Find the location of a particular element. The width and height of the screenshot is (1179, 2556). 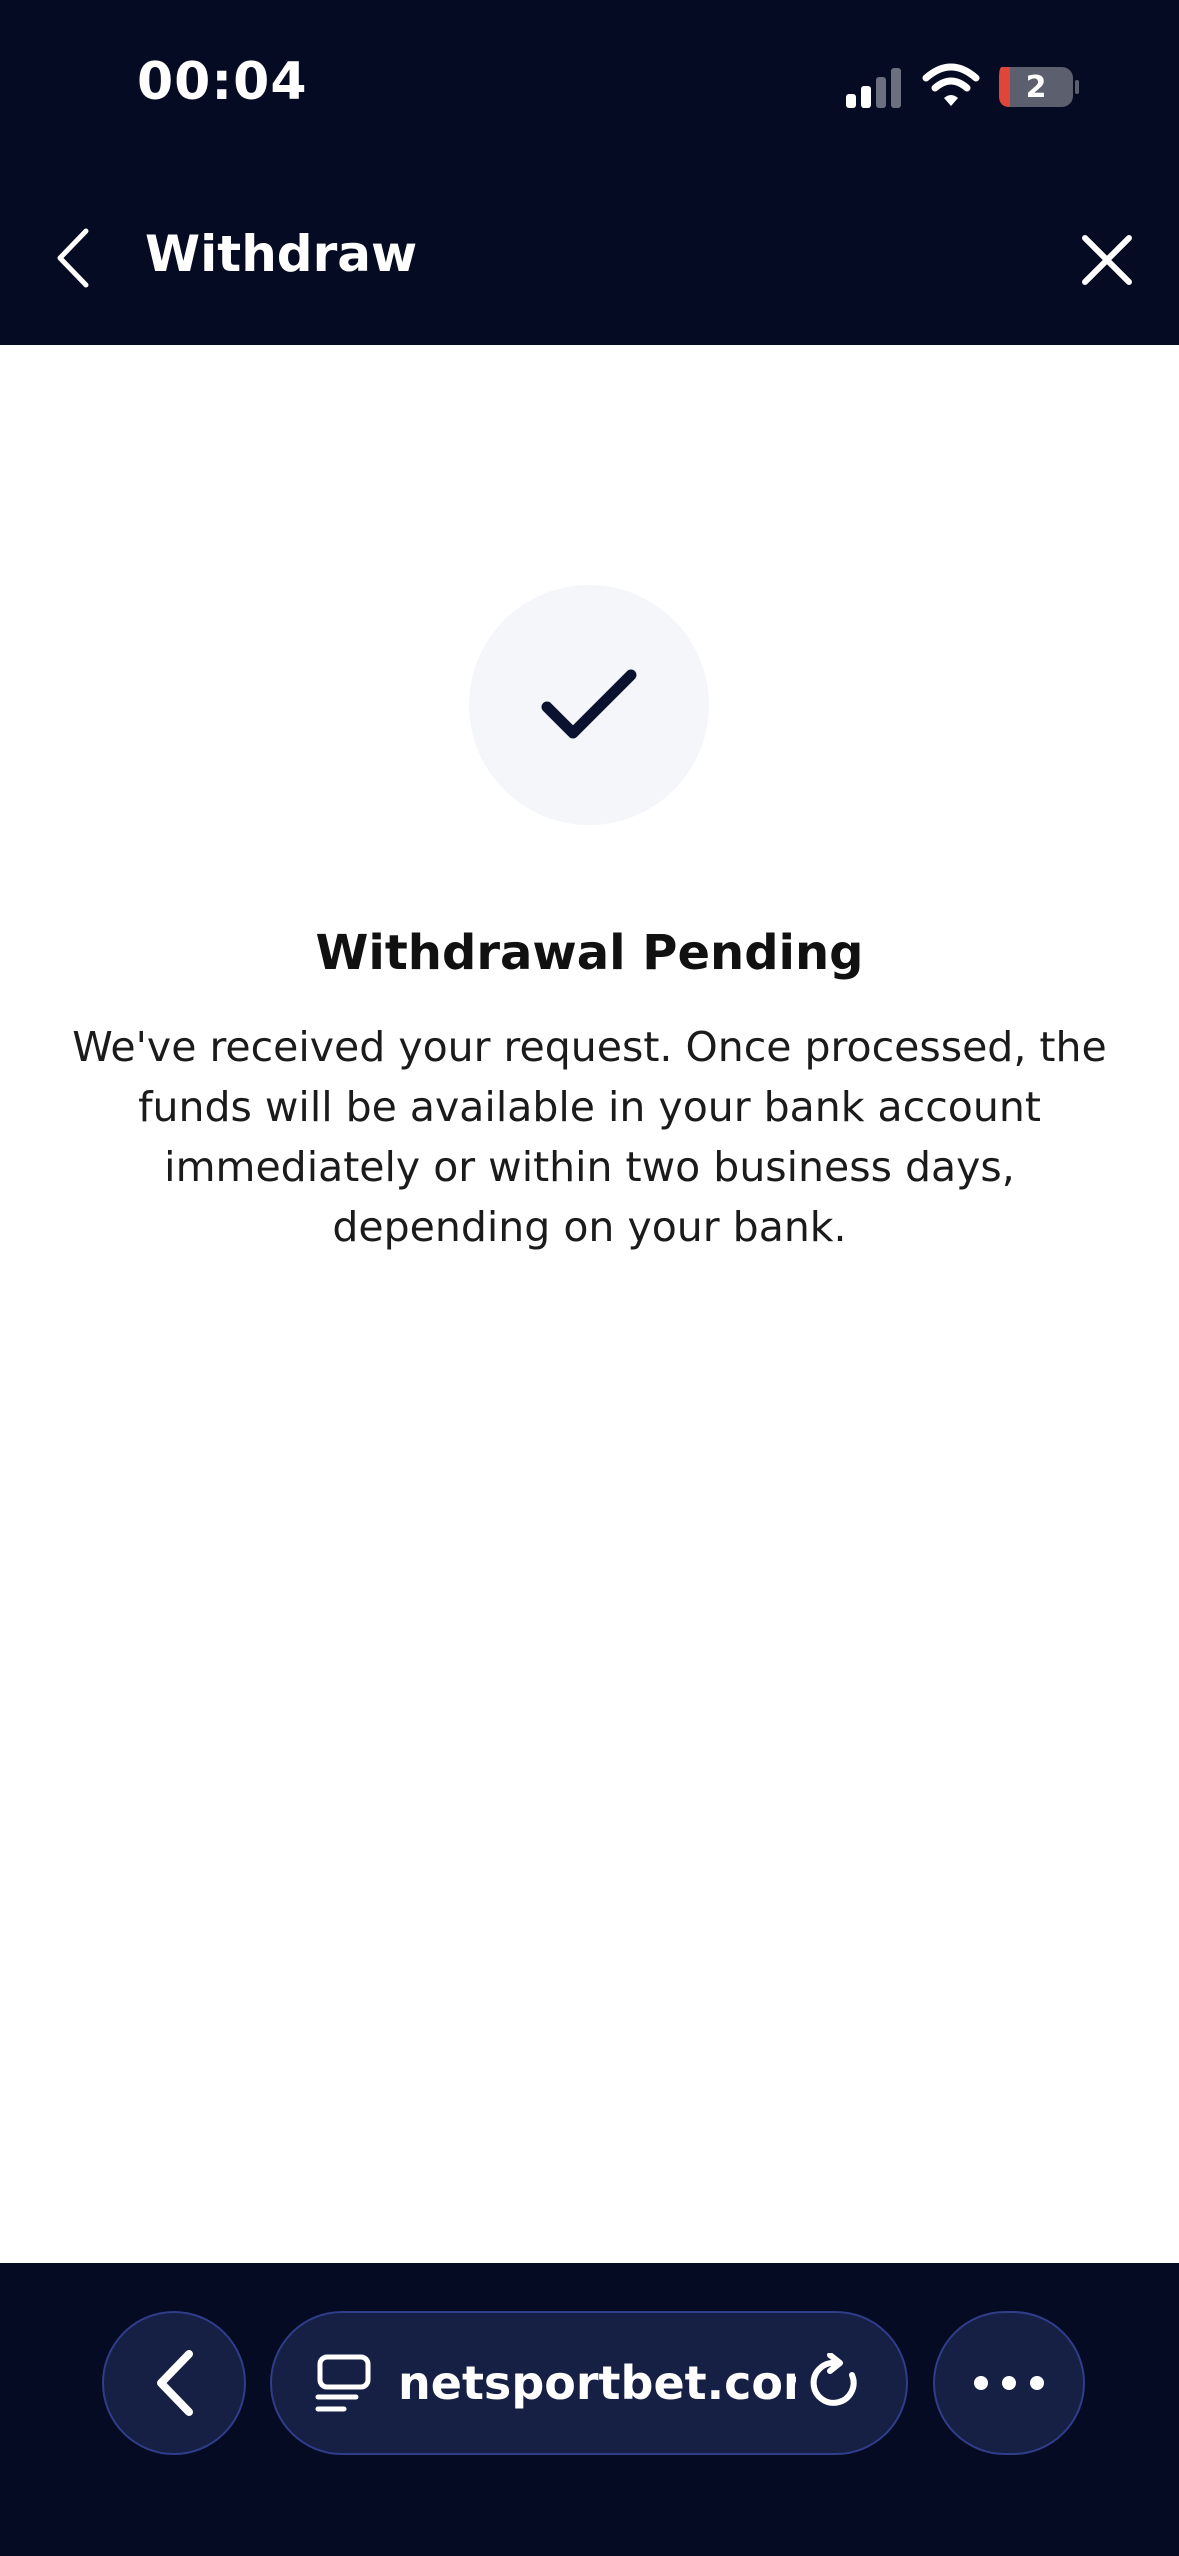

checkmark-icon is located at coordinates (589, 704).